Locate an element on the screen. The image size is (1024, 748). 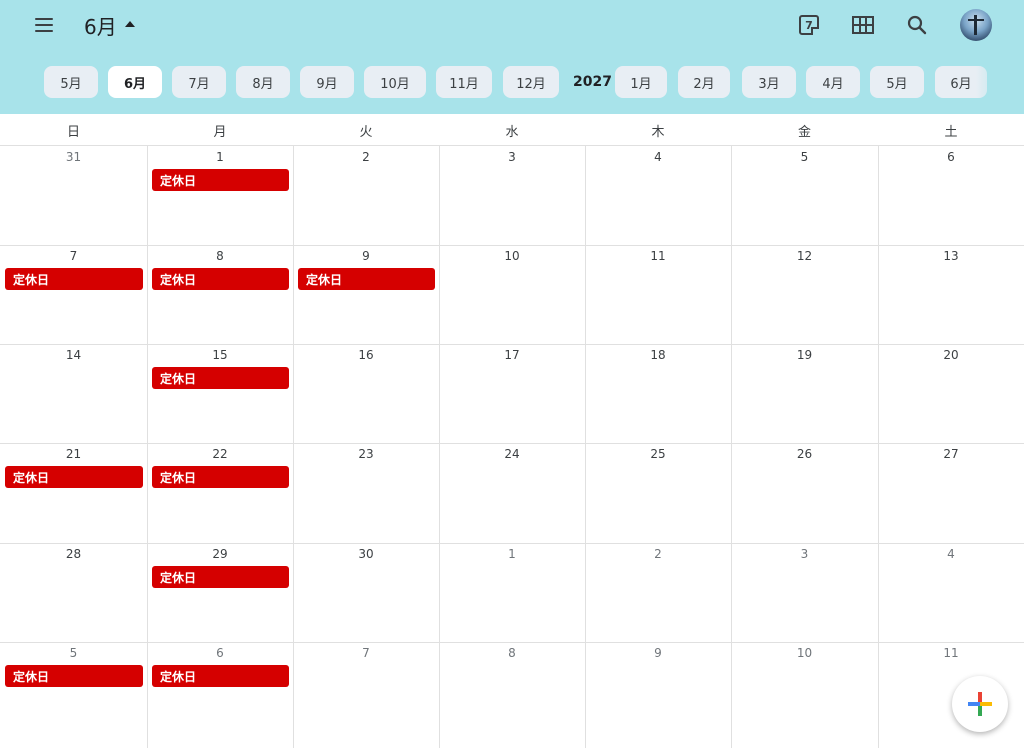
month-title: 6月 is located at coordinates (100, 26).